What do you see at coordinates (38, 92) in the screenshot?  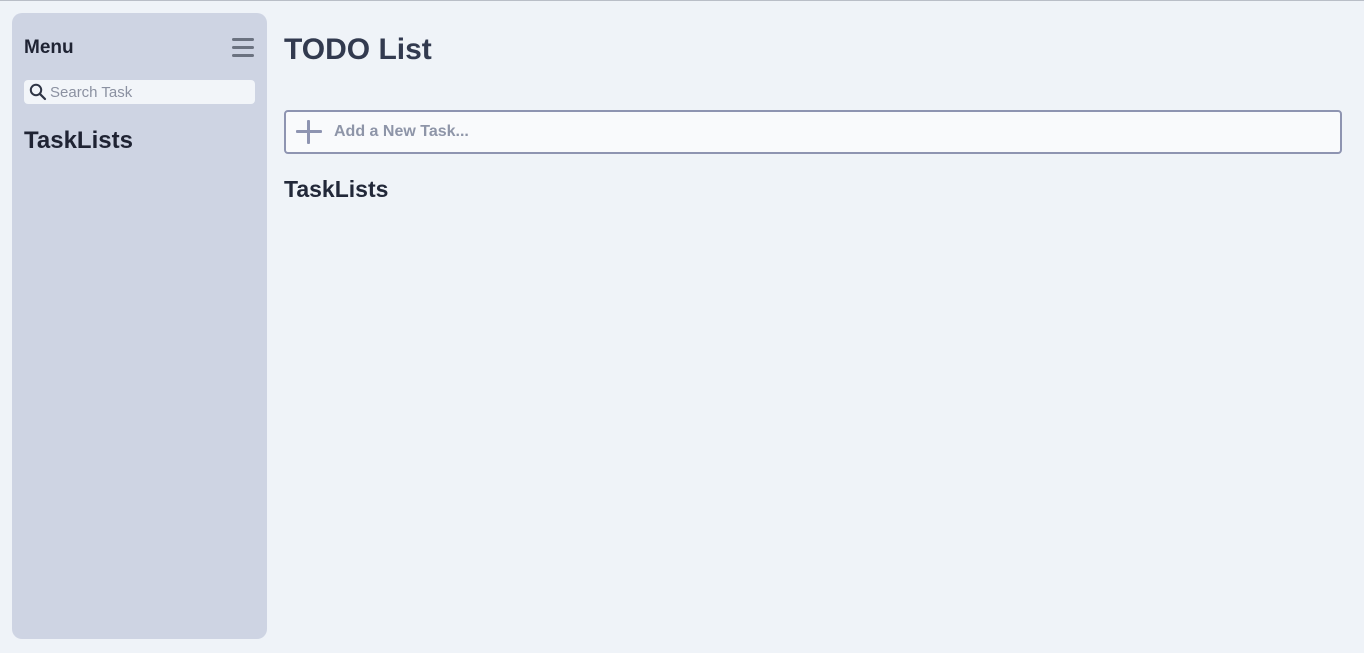 I see `search-icon` at bounding box center [38, 92].